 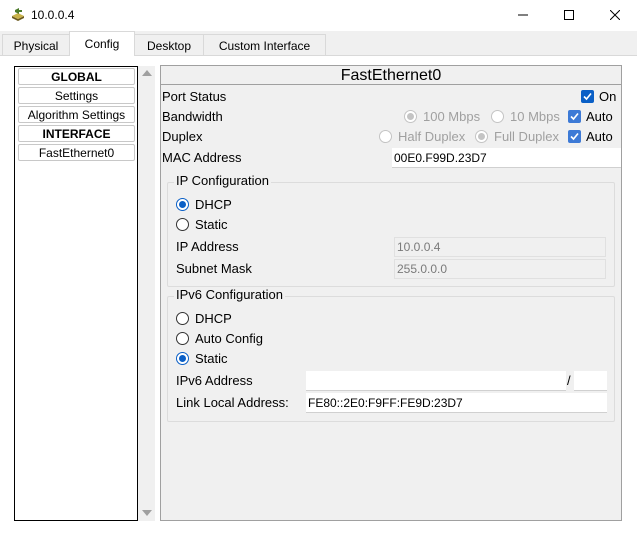 I want to click on tab-config: Config, so click(x=102, y=43).